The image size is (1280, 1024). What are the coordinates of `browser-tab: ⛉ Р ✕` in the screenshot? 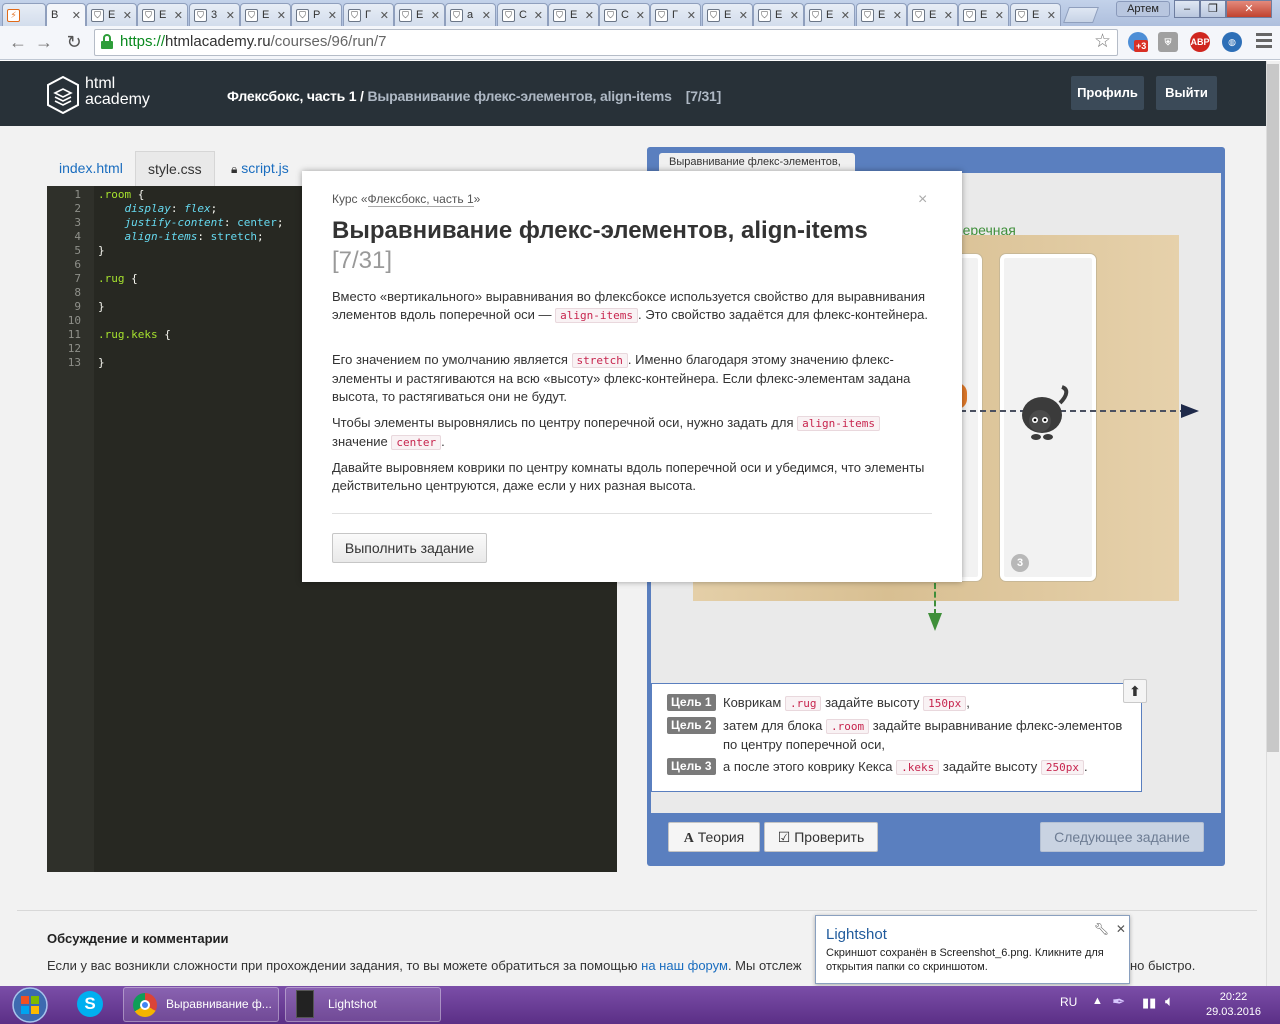 It's located at (316, 14).